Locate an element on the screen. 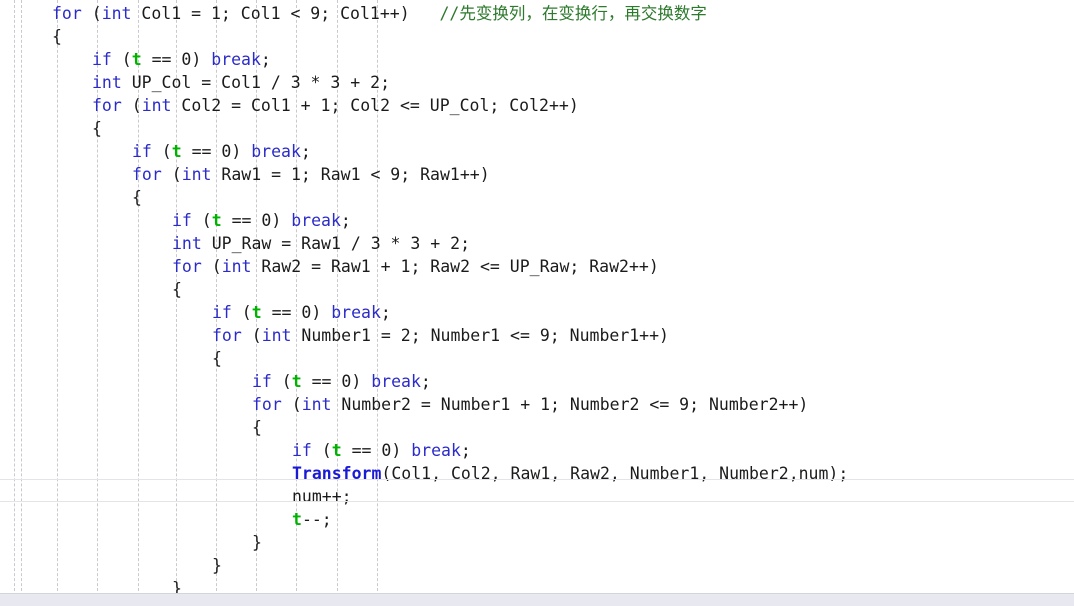 This screenshot has height=606, width=1074. code-line: for (int Raw1 = 1; Raw1 < 9; Raw1++) is located at coordinates (537, 174).